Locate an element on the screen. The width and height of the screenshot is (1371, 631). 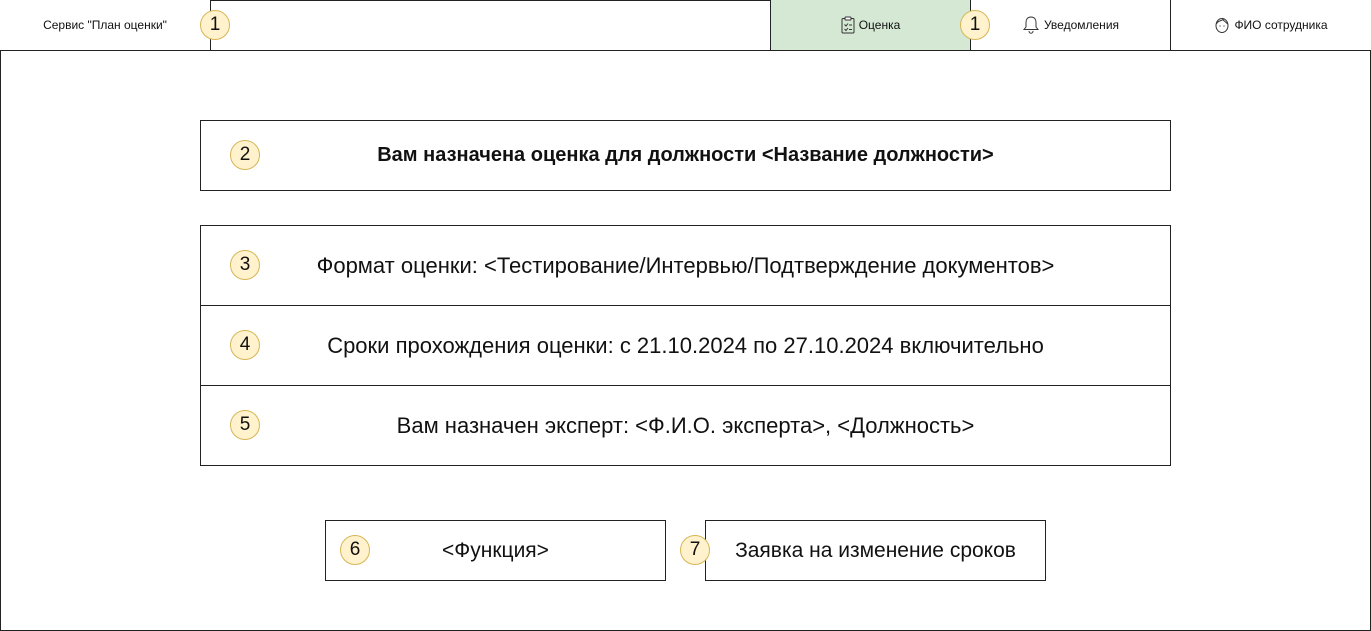
nav-tab-assessment-label: Оценка is located at coordinates (879, 25).